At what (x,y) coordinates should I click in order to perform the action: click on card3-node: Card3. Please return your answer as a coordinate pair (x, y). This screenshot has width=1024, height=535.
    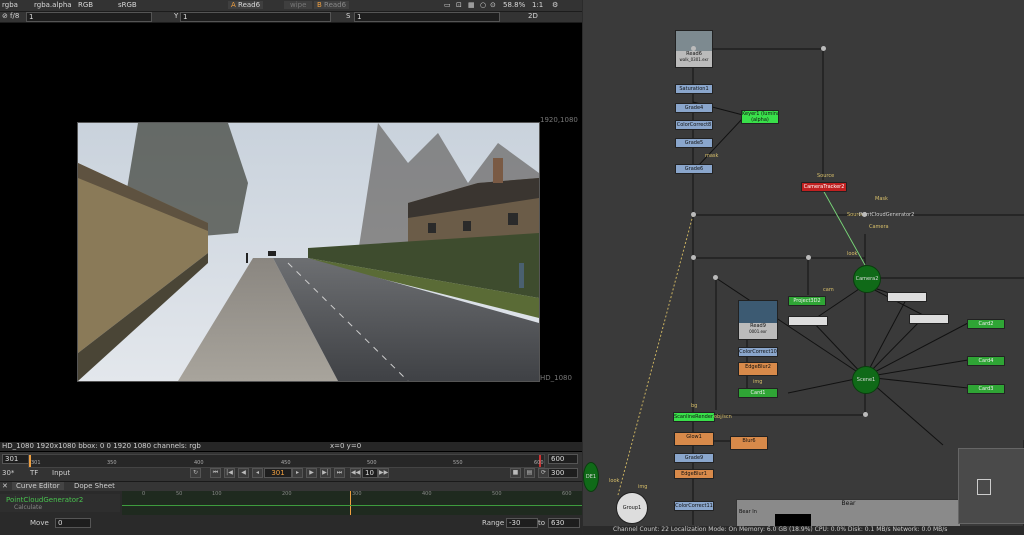
    Looking at the image, I should click on (986, 389).